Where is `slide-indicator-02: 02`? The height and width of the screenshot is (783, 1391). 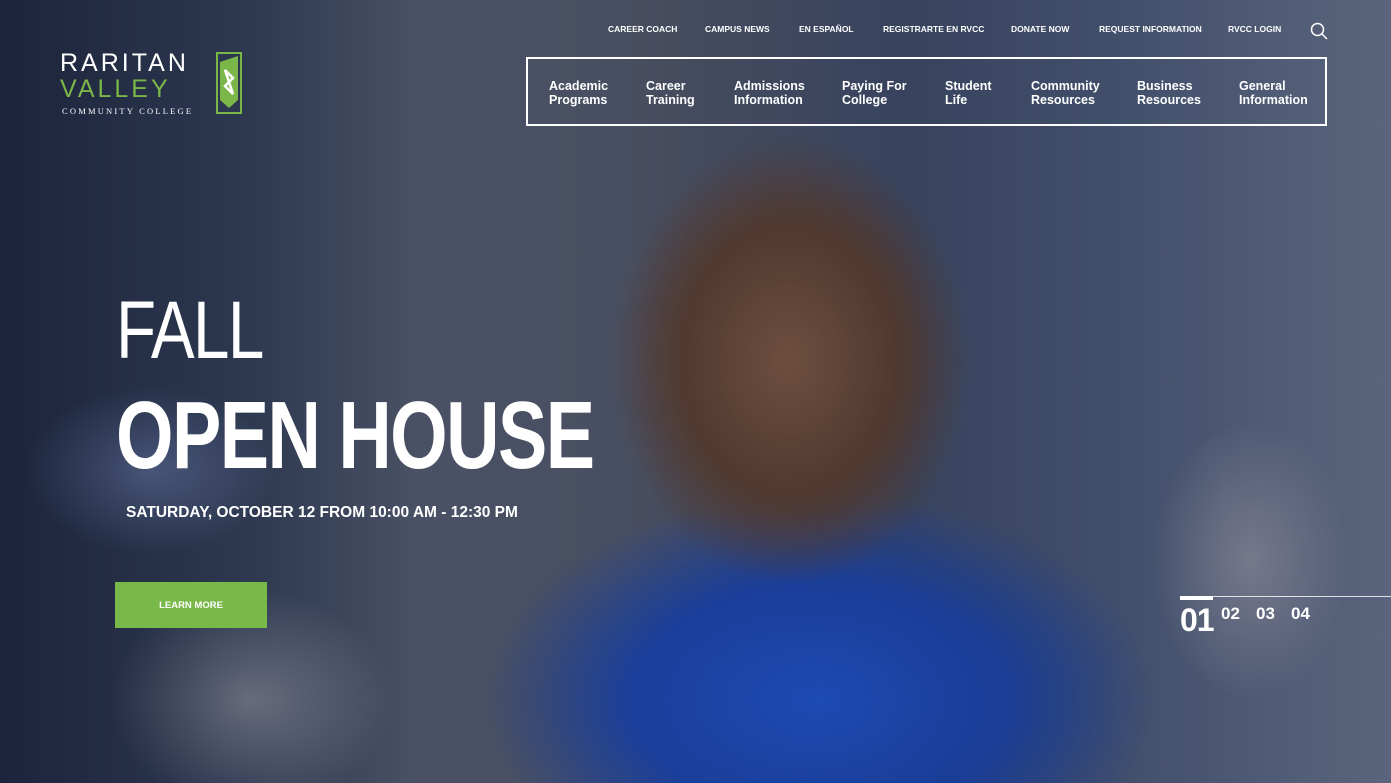 slide-indicator-02: 02 is located at coordinates (1230, 614).